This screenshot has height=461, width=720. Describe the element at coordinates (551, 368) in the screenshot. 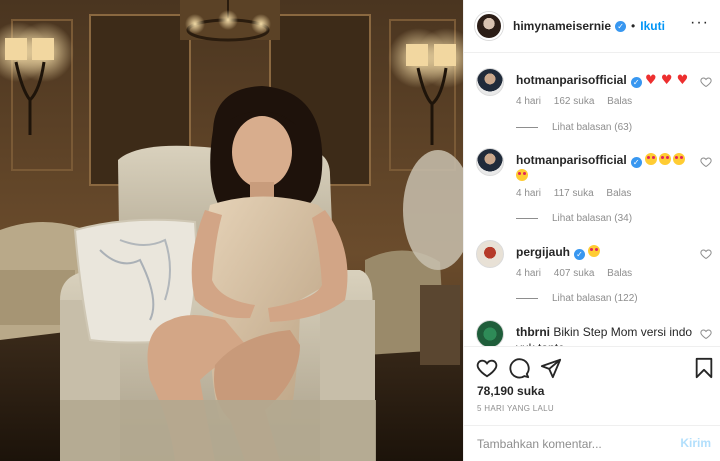

I see `share-icon` at that location.